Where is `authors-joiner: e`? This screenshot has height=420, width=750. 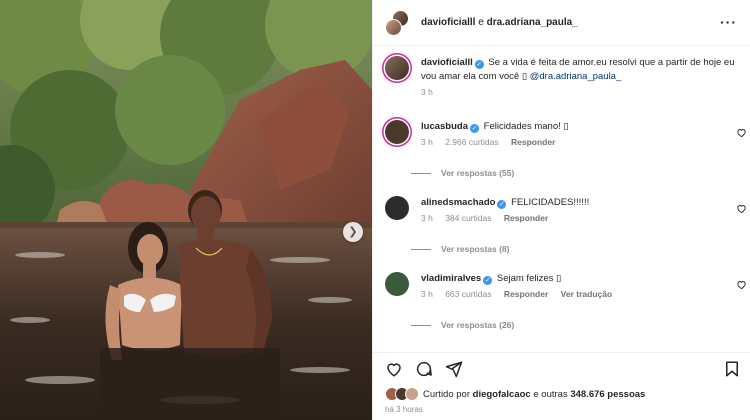
authors-joiner: e is located at coordinates (481, 22).